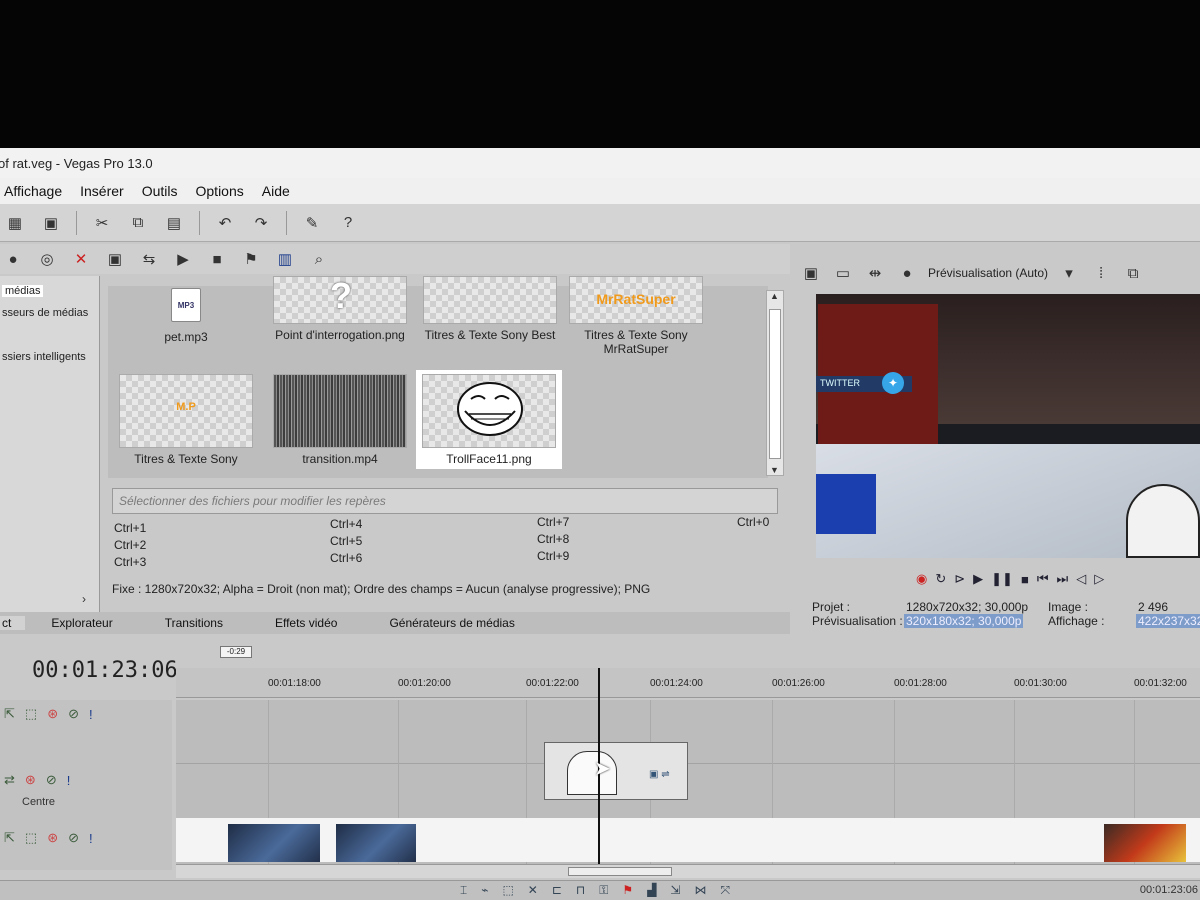 This screenshot has width=1200, height=900. I want to click on stop-preview-icon: ■, so click(217, 259).